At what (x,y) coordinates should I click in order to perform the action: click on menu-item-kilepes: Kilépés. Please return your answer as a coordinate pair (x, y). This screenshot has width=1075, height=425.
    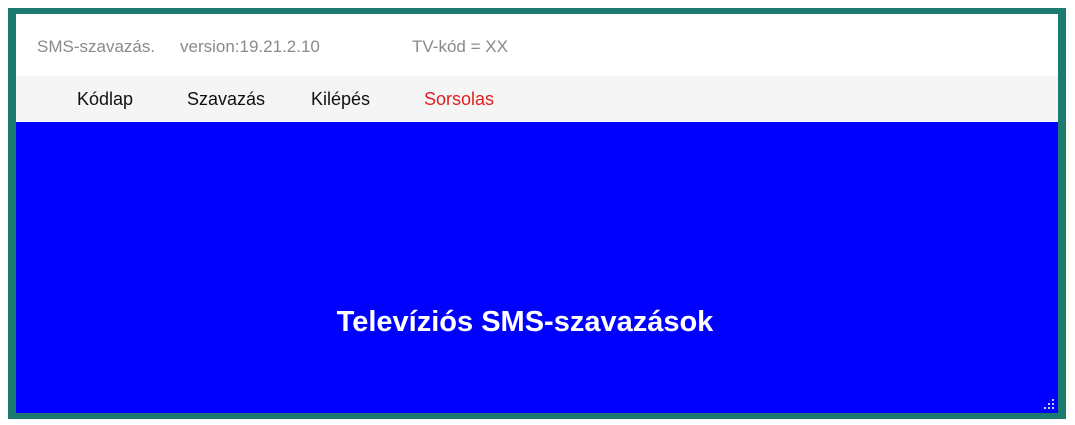
    Looking at the image, I should click on (340, 99).